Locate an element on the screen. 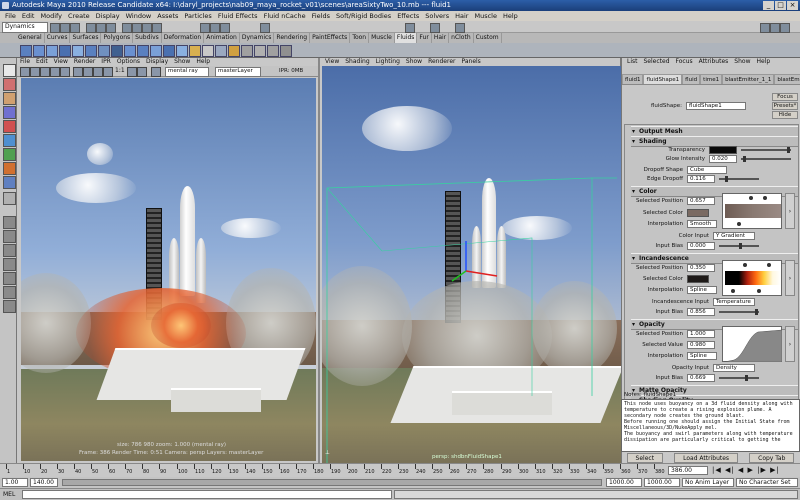 The height and width of the screenshot is (500, 800). shape-name-field: fluidShape1 is located at coordinates (716, 106).